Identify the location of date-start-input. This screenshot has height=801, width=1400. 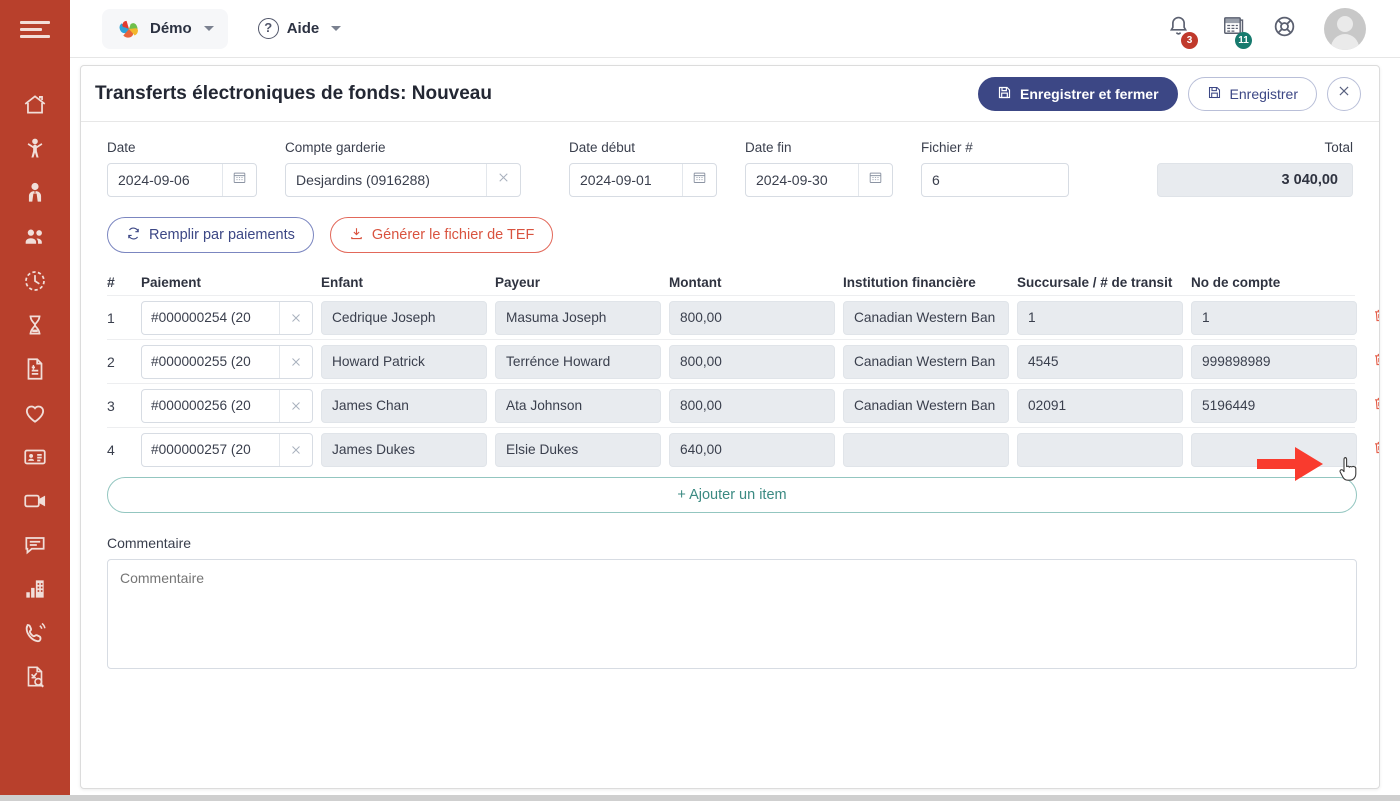
(626, 180).